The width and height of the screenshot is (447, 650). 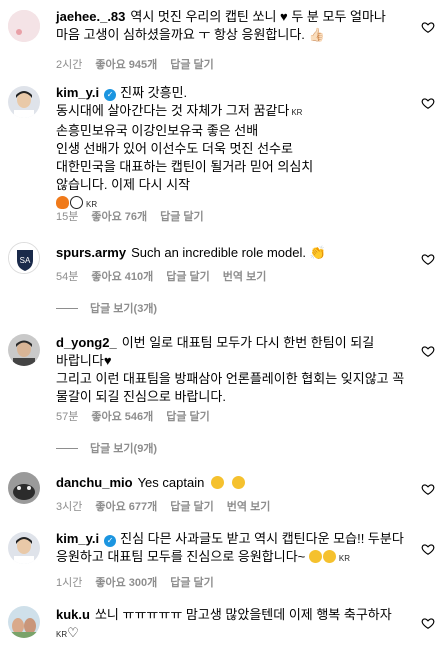 I want to click on view-replies-button: 답글 보기(9개), so click(x=106, y=448).